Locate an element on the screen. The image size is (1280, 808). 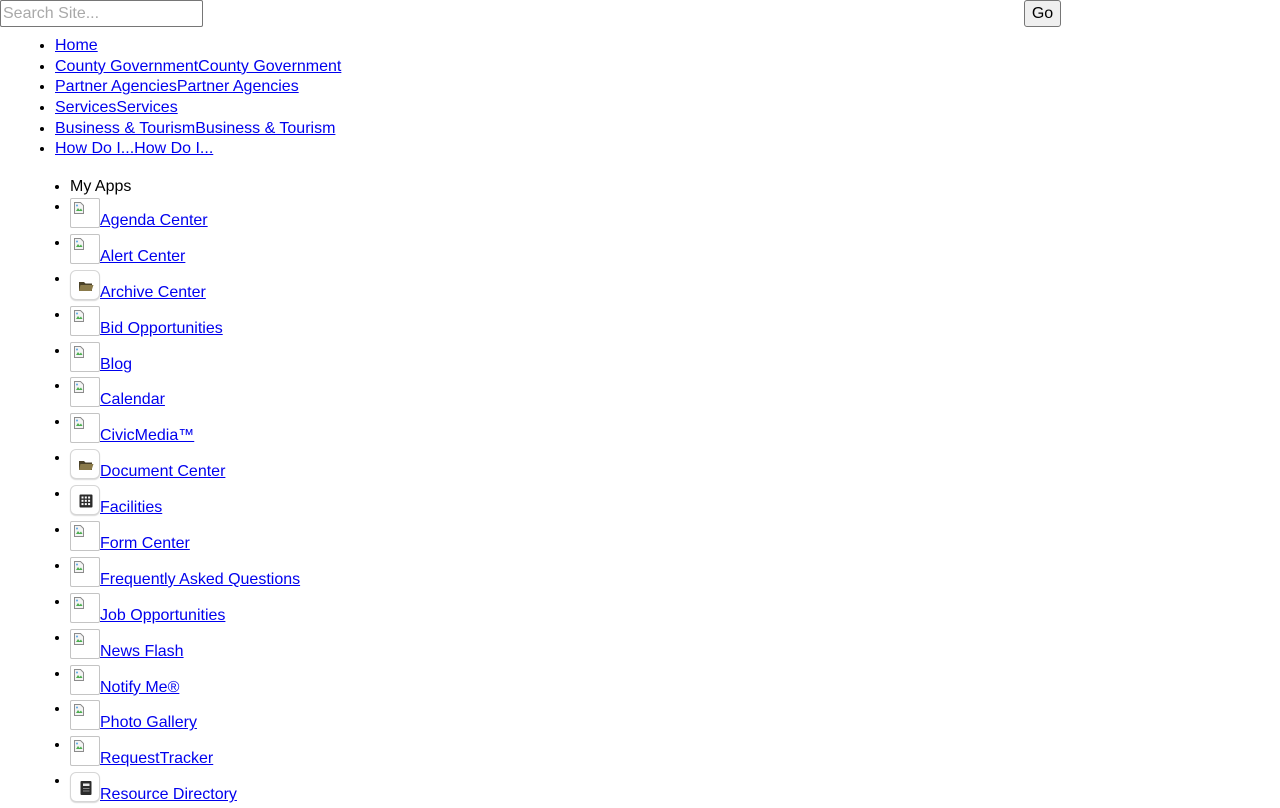
app-link: Notify Me® is located at coordinates (139, 688).